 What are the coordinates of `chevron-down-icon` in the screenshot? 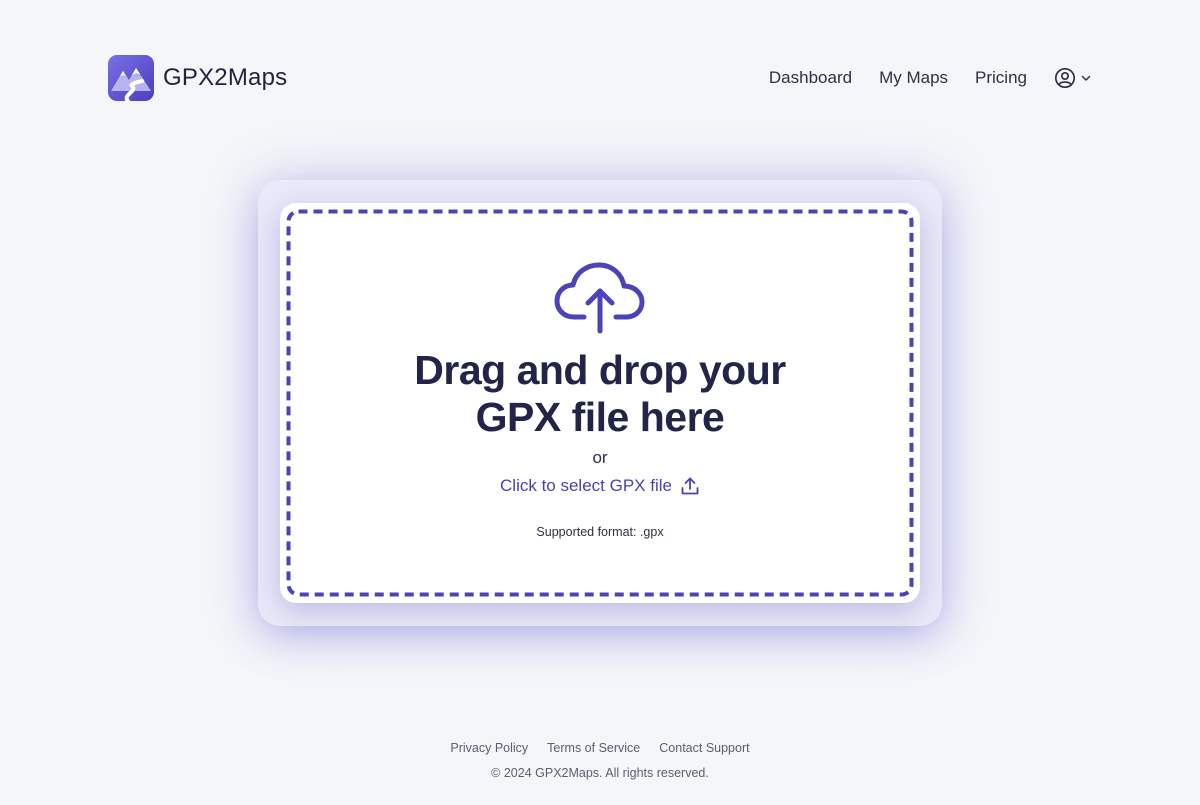 It's located at (1086, 78).